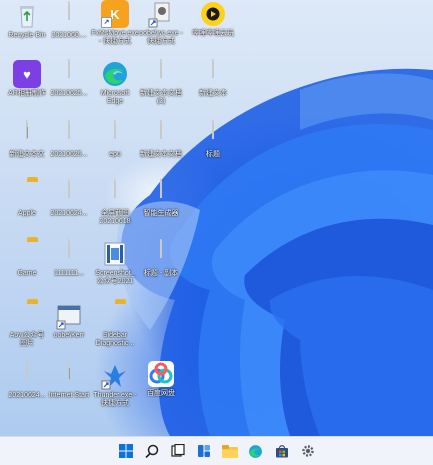 This screenshot has height=465, width=433. I want to click on widgets-icon, so click(203, 451).